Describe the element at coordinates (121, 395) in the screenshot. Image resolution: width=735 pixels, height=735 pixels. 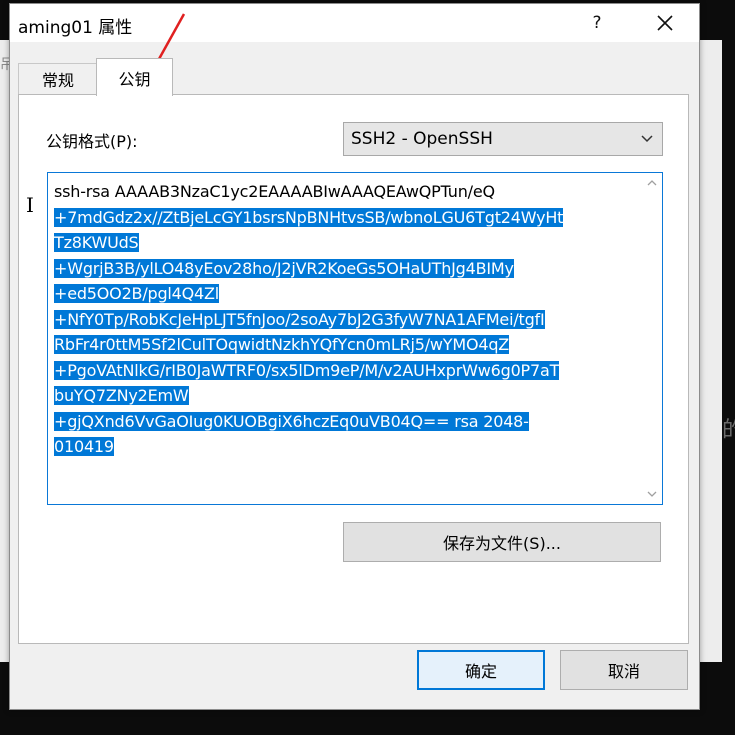
I see `key-line: buYQ7ZNy2EmW` at that location.